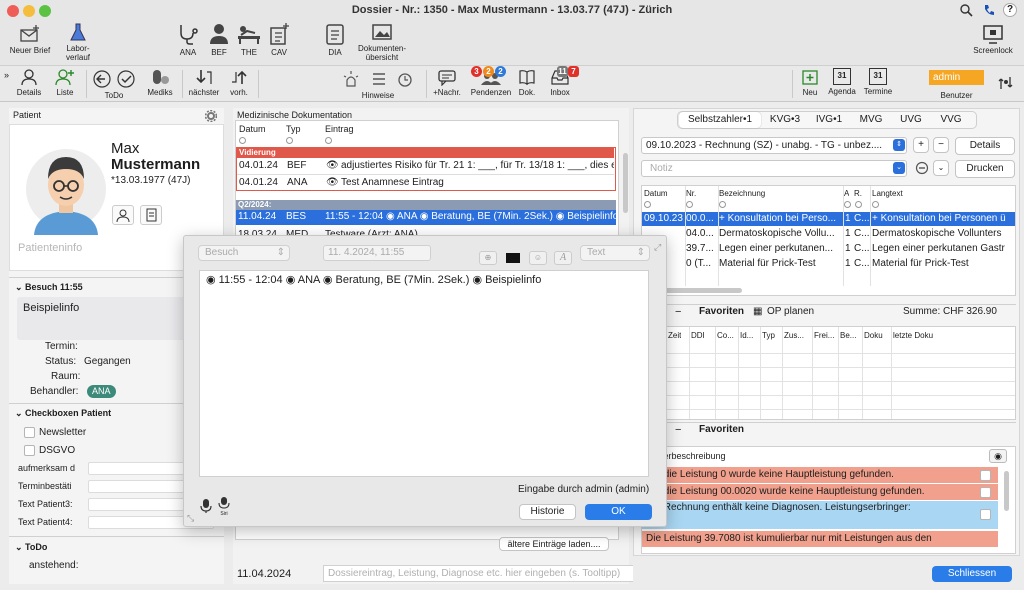 This screenshot has height=590, width=1024. Describe the element at coordinates (279, 39) in the screenshot. I see `cav-button: CAV` at that location.